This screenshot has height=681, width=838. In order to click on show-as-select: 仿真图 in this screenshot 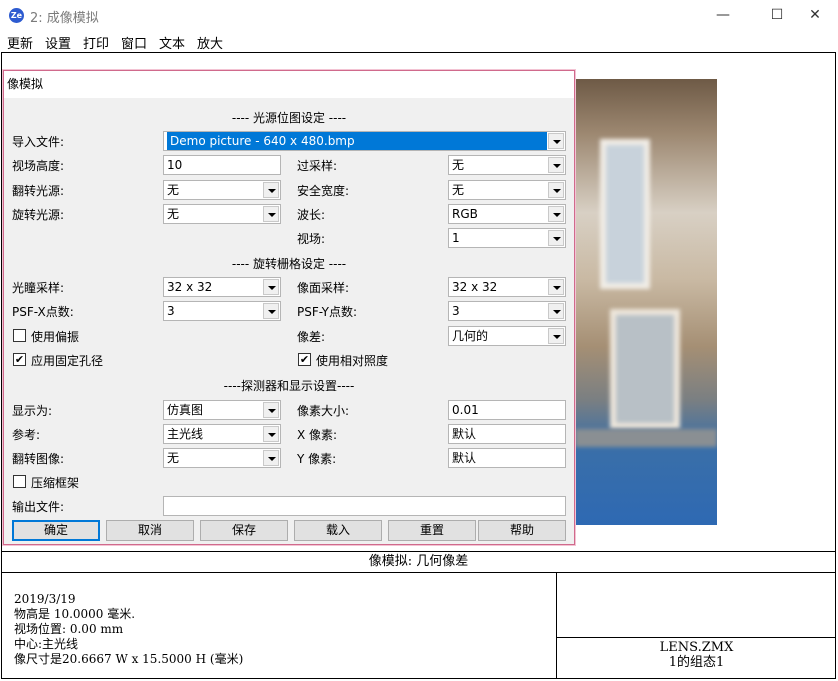, I will do `click(222, 410)`.